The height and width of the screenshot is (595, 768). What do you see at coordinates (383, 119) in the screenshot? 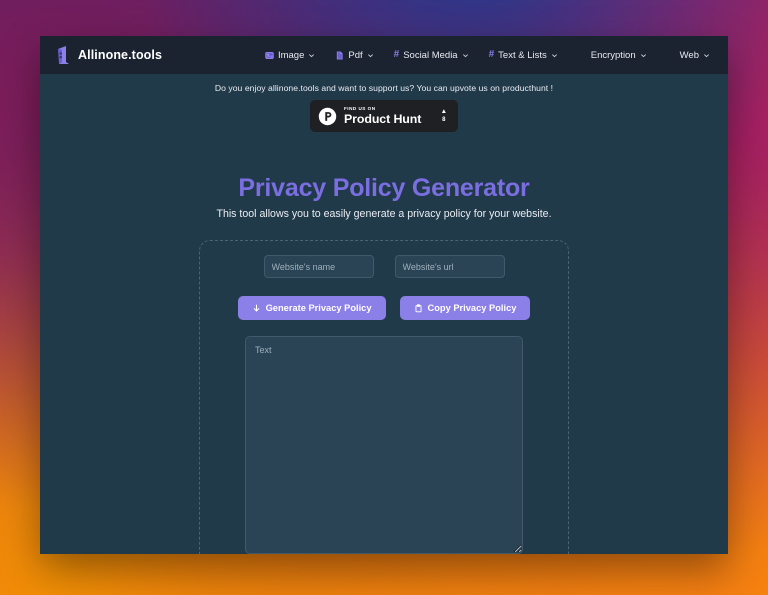
I see `badge-name: Product Hunt` at bounding box center [383, 119].